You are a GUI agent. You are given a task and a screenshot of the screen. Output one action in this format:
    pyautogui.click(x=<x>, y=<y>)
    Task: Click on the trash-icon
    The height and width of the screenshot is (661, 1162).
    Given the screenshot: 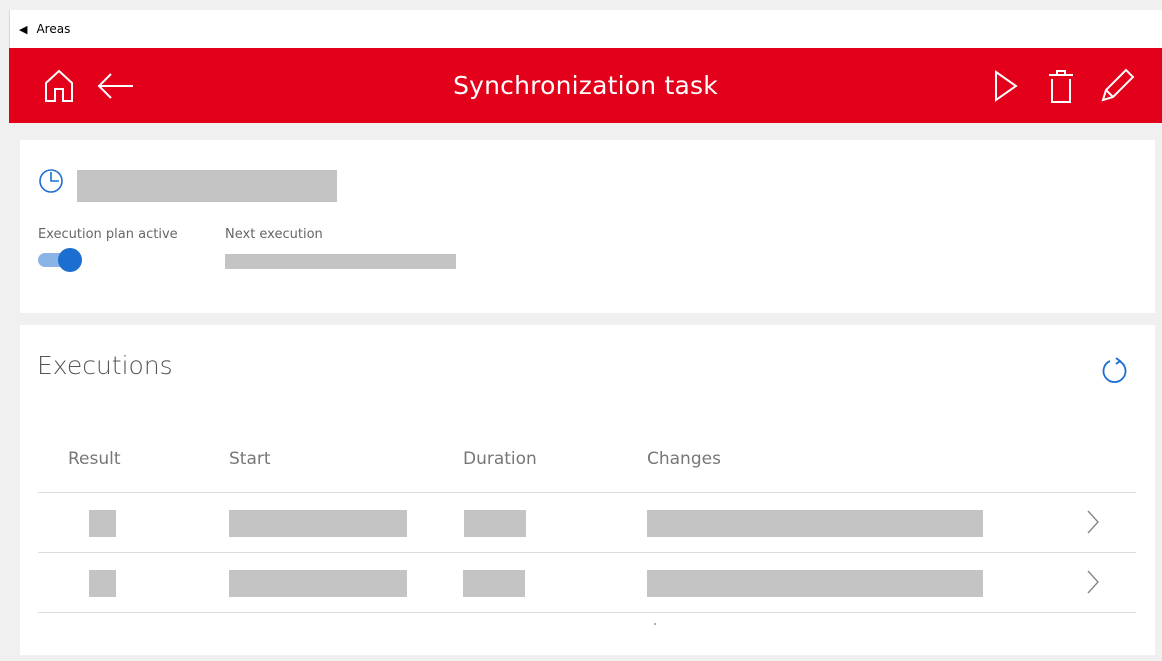 What is the action you would take?
    pyautogui.click(x=1061, y=86)
    